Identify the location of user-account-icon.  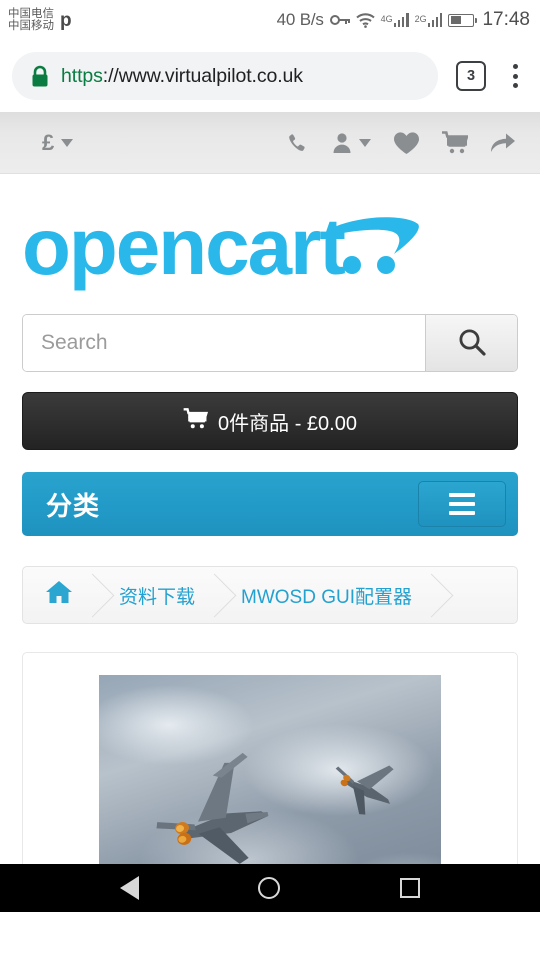
(351, 142).